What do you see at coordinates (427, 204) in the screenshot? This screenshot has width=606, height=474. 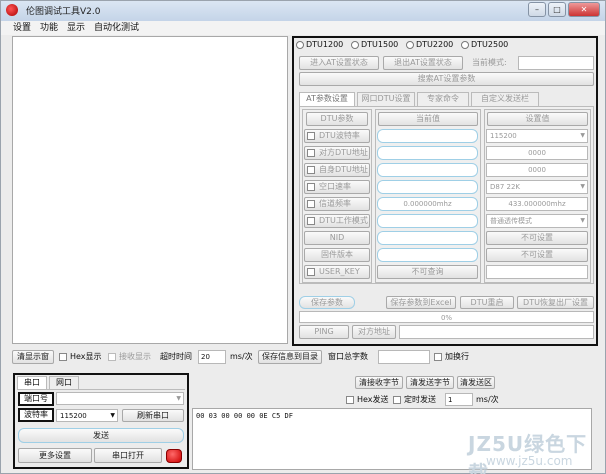 I see `current-value: 0.000000mhz` at bounding box center [427, 204].